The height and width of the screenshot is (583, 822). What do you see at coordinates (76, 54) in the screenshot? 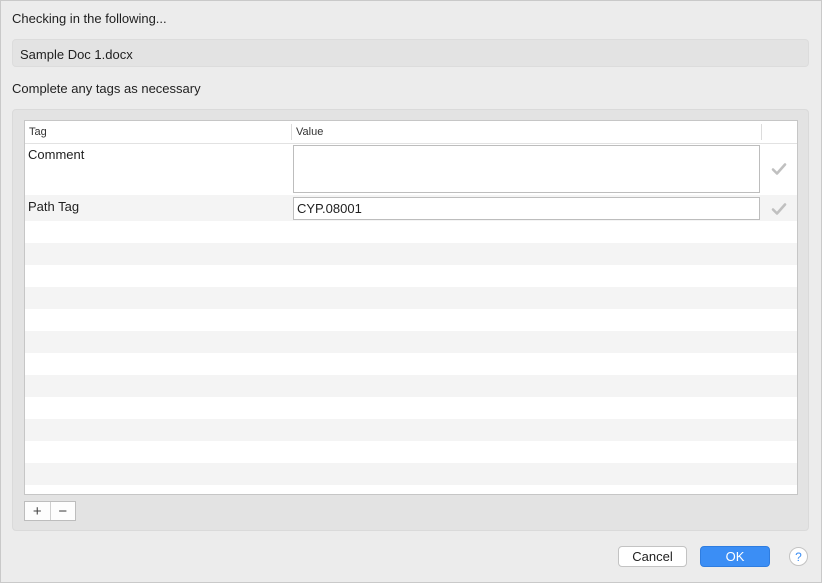
I see `document-name: Sample Doc 1.docx` at bounding box center [76, 54].